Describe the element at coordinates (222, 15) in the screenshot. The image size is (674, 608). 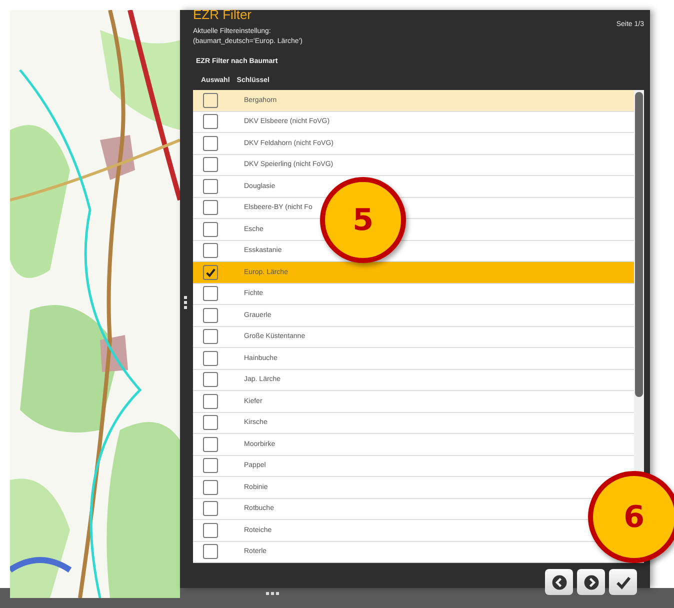
I see `panel-title: EZR Filter` at that location.